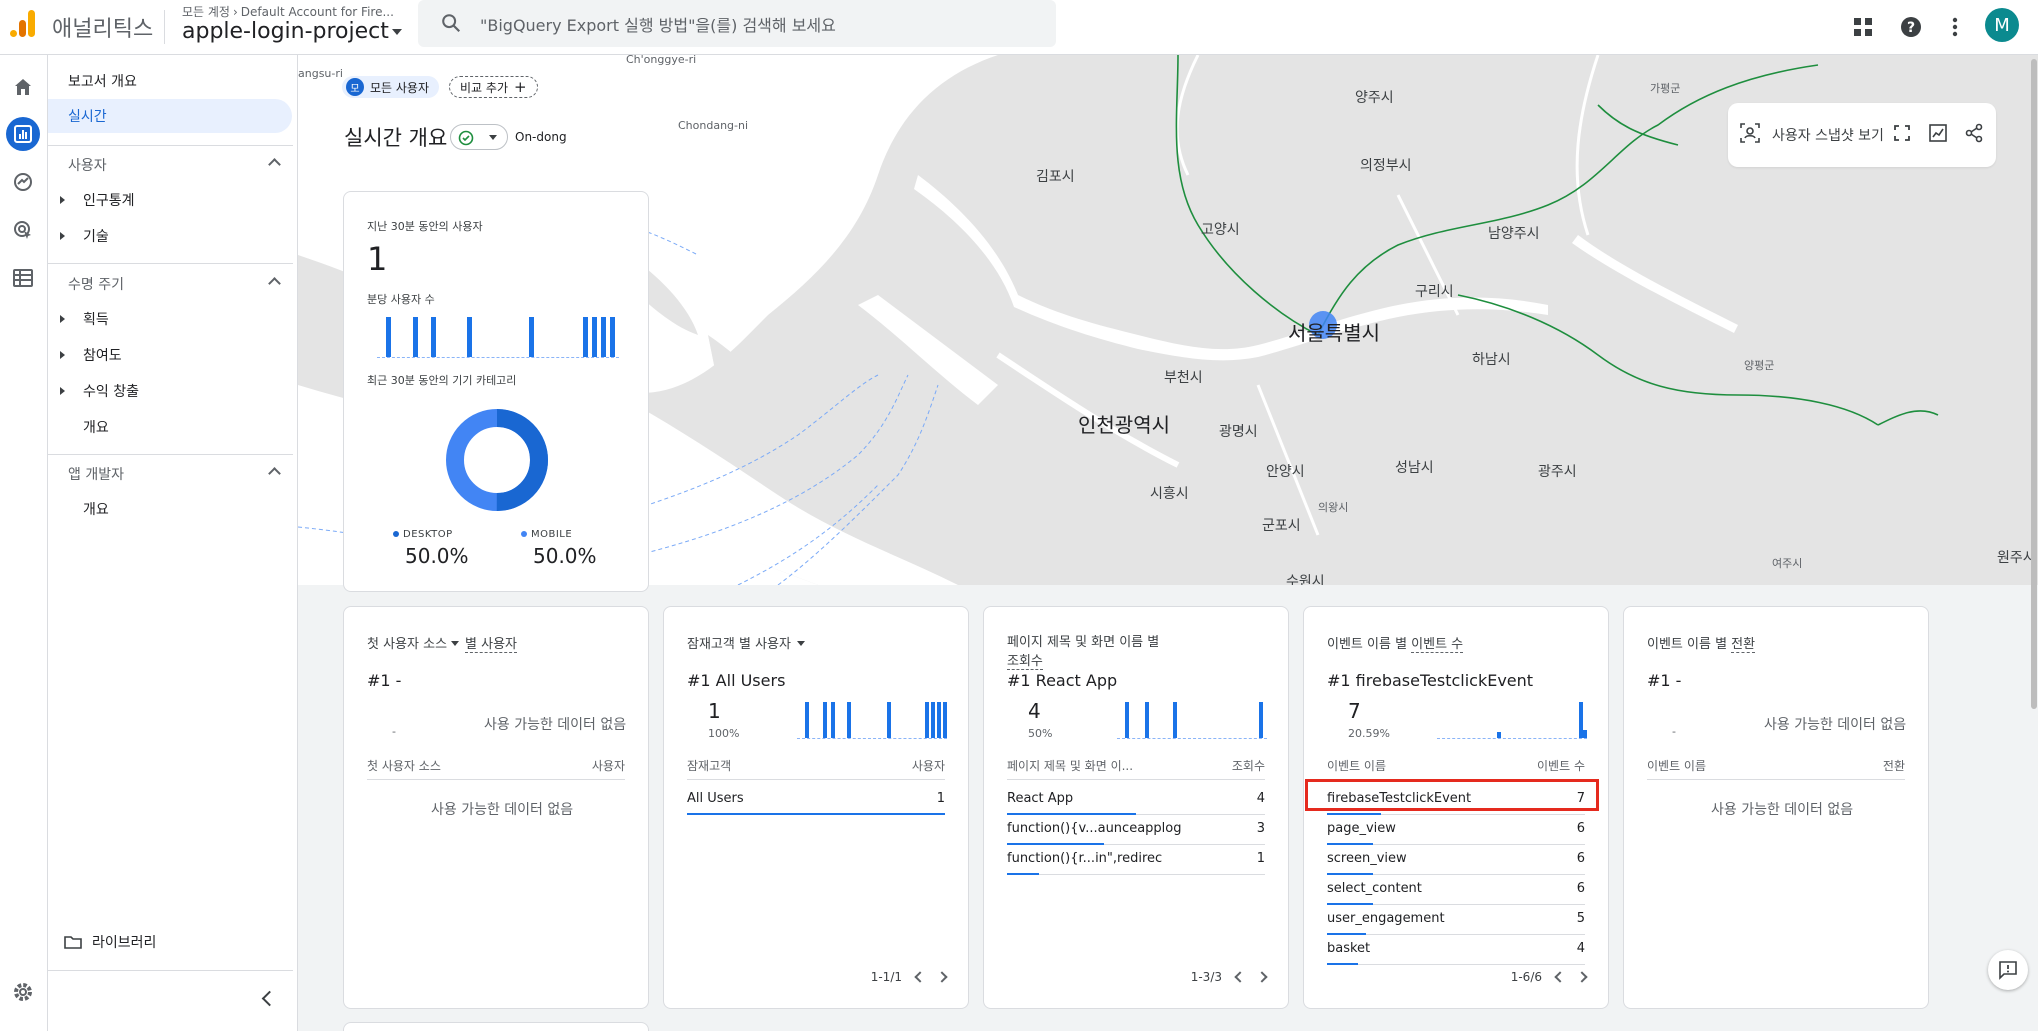 This screenshot has width=2038, height=1031. Describe the element at coordinates (2008, 970) in the screenshot. I see `feedback-button` at that location.